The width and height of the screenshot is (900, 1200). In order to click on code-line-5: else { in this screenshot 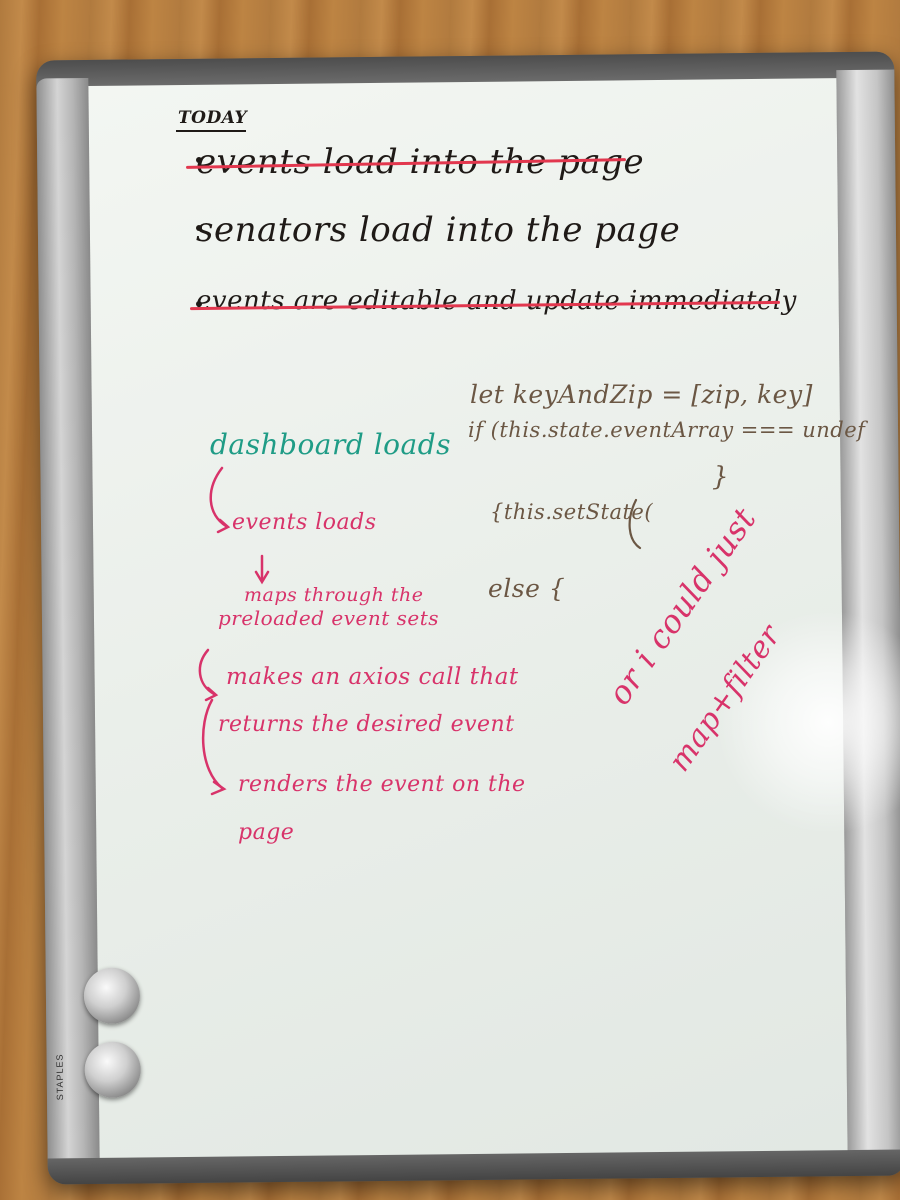, I will do `click(527, 588)`.